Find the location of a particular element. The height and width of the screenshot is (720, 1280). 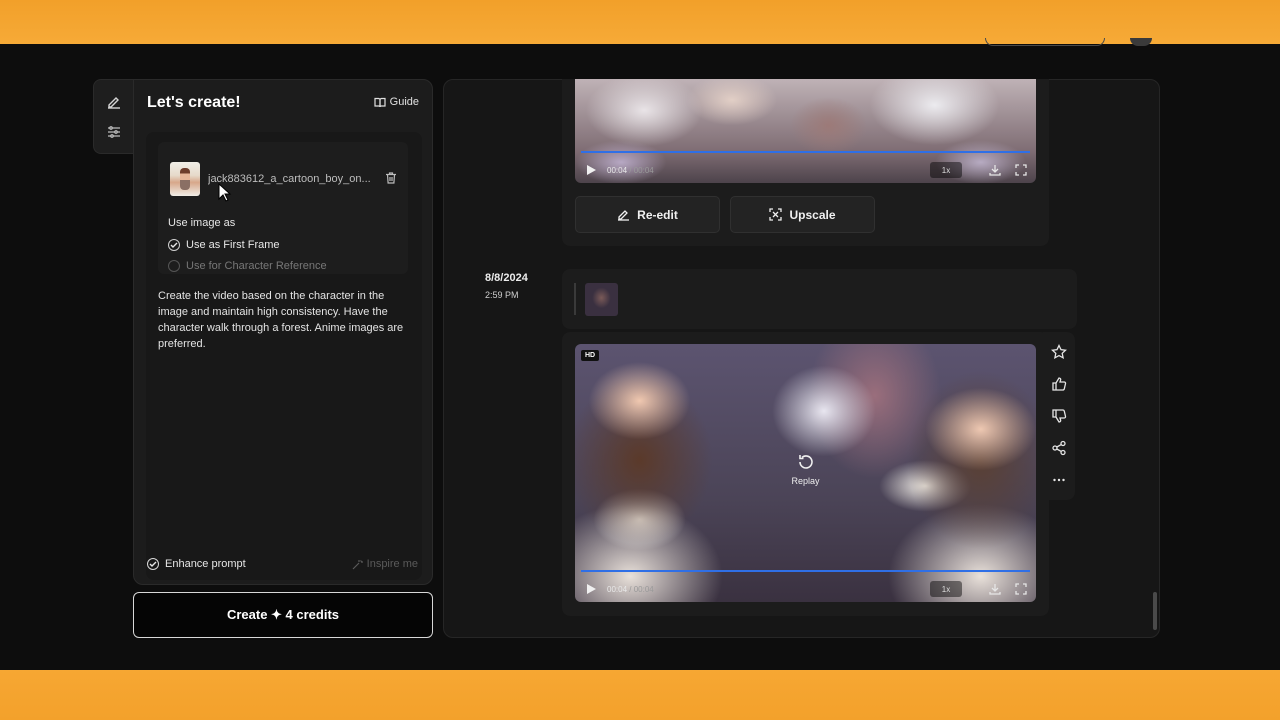

speed-button-1: 1x is located at coordinates (946, 170).